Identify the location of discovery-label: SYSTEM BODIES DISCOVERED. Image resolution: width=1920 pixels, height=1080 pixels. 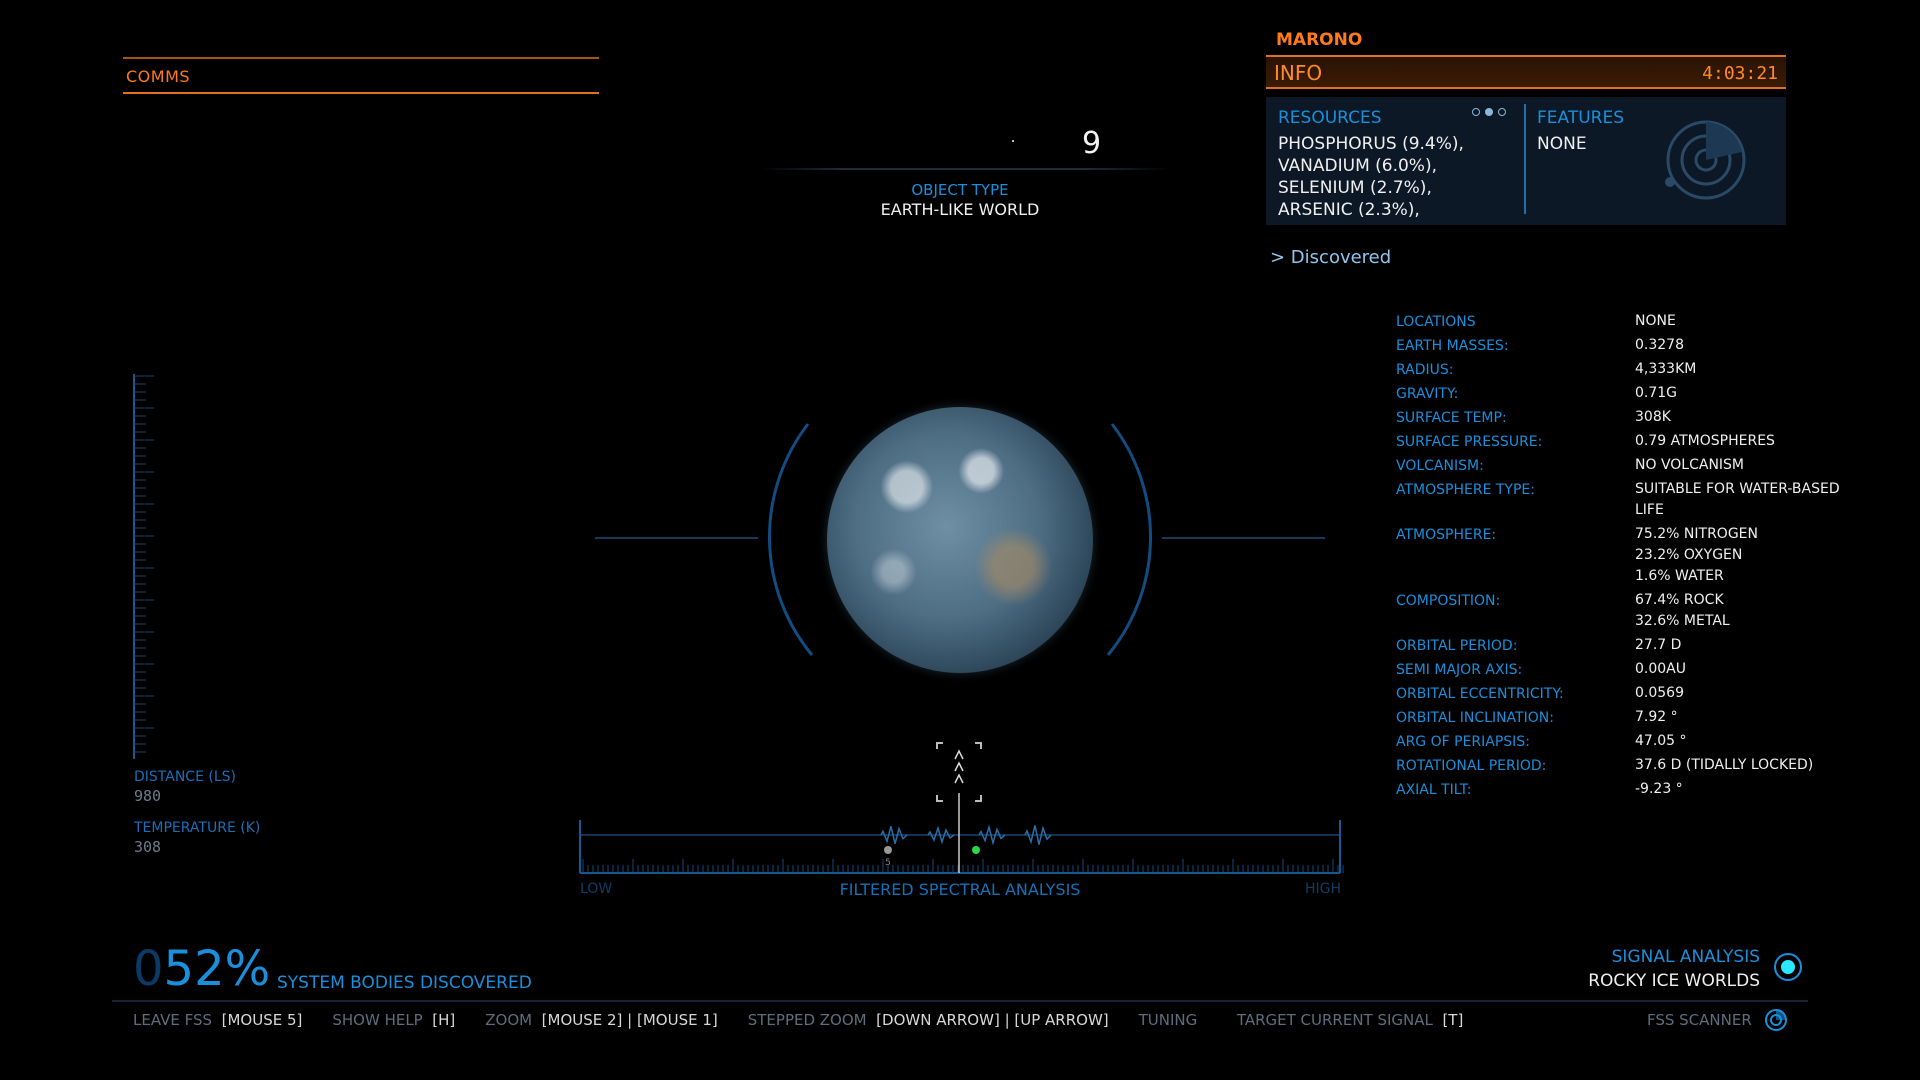
(404, 983).